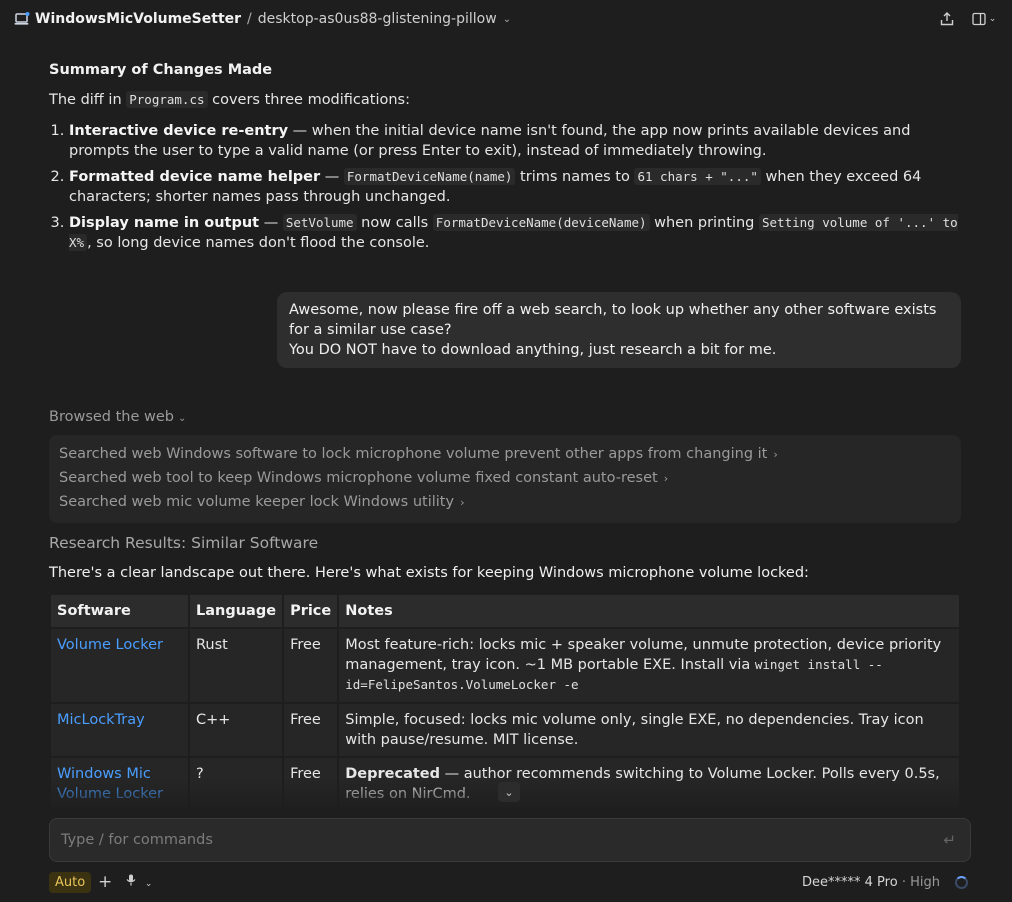  Describe the element at coordinates (111, 417) in the screenshot. I see `browsed-label: Browsed the web` at that location.